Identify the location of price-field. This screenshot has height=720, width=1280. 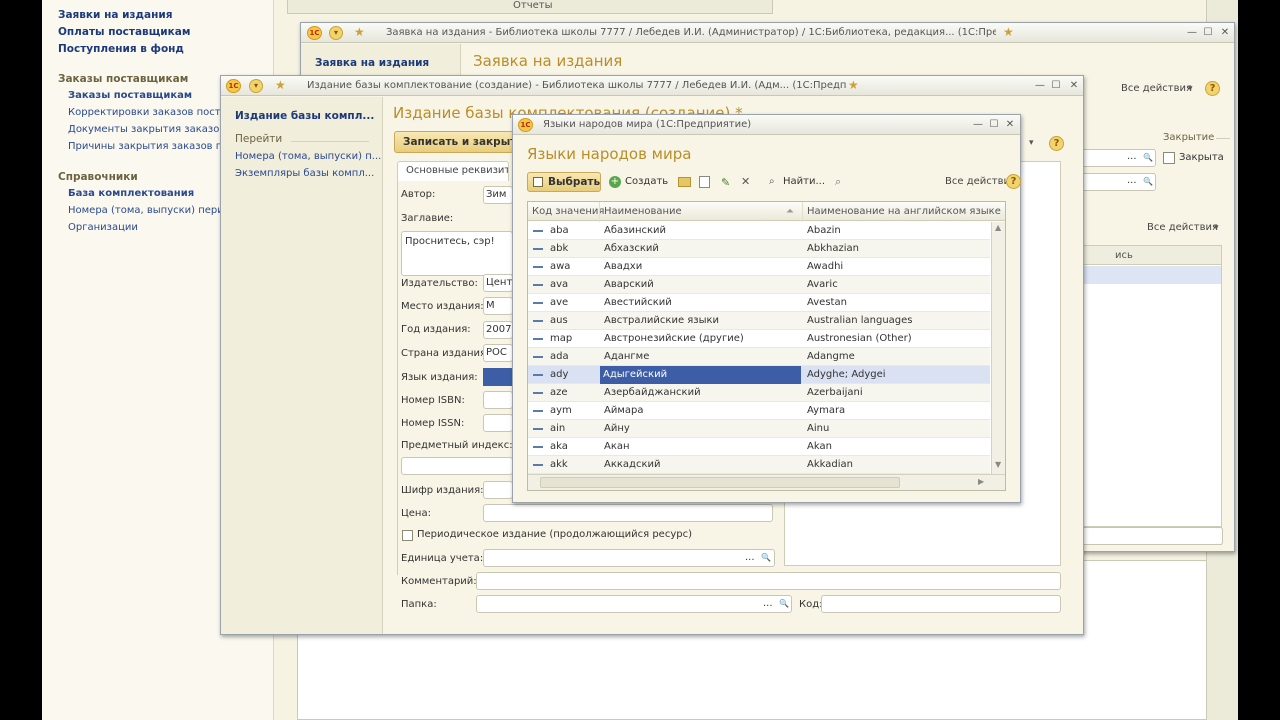
(628, 513).